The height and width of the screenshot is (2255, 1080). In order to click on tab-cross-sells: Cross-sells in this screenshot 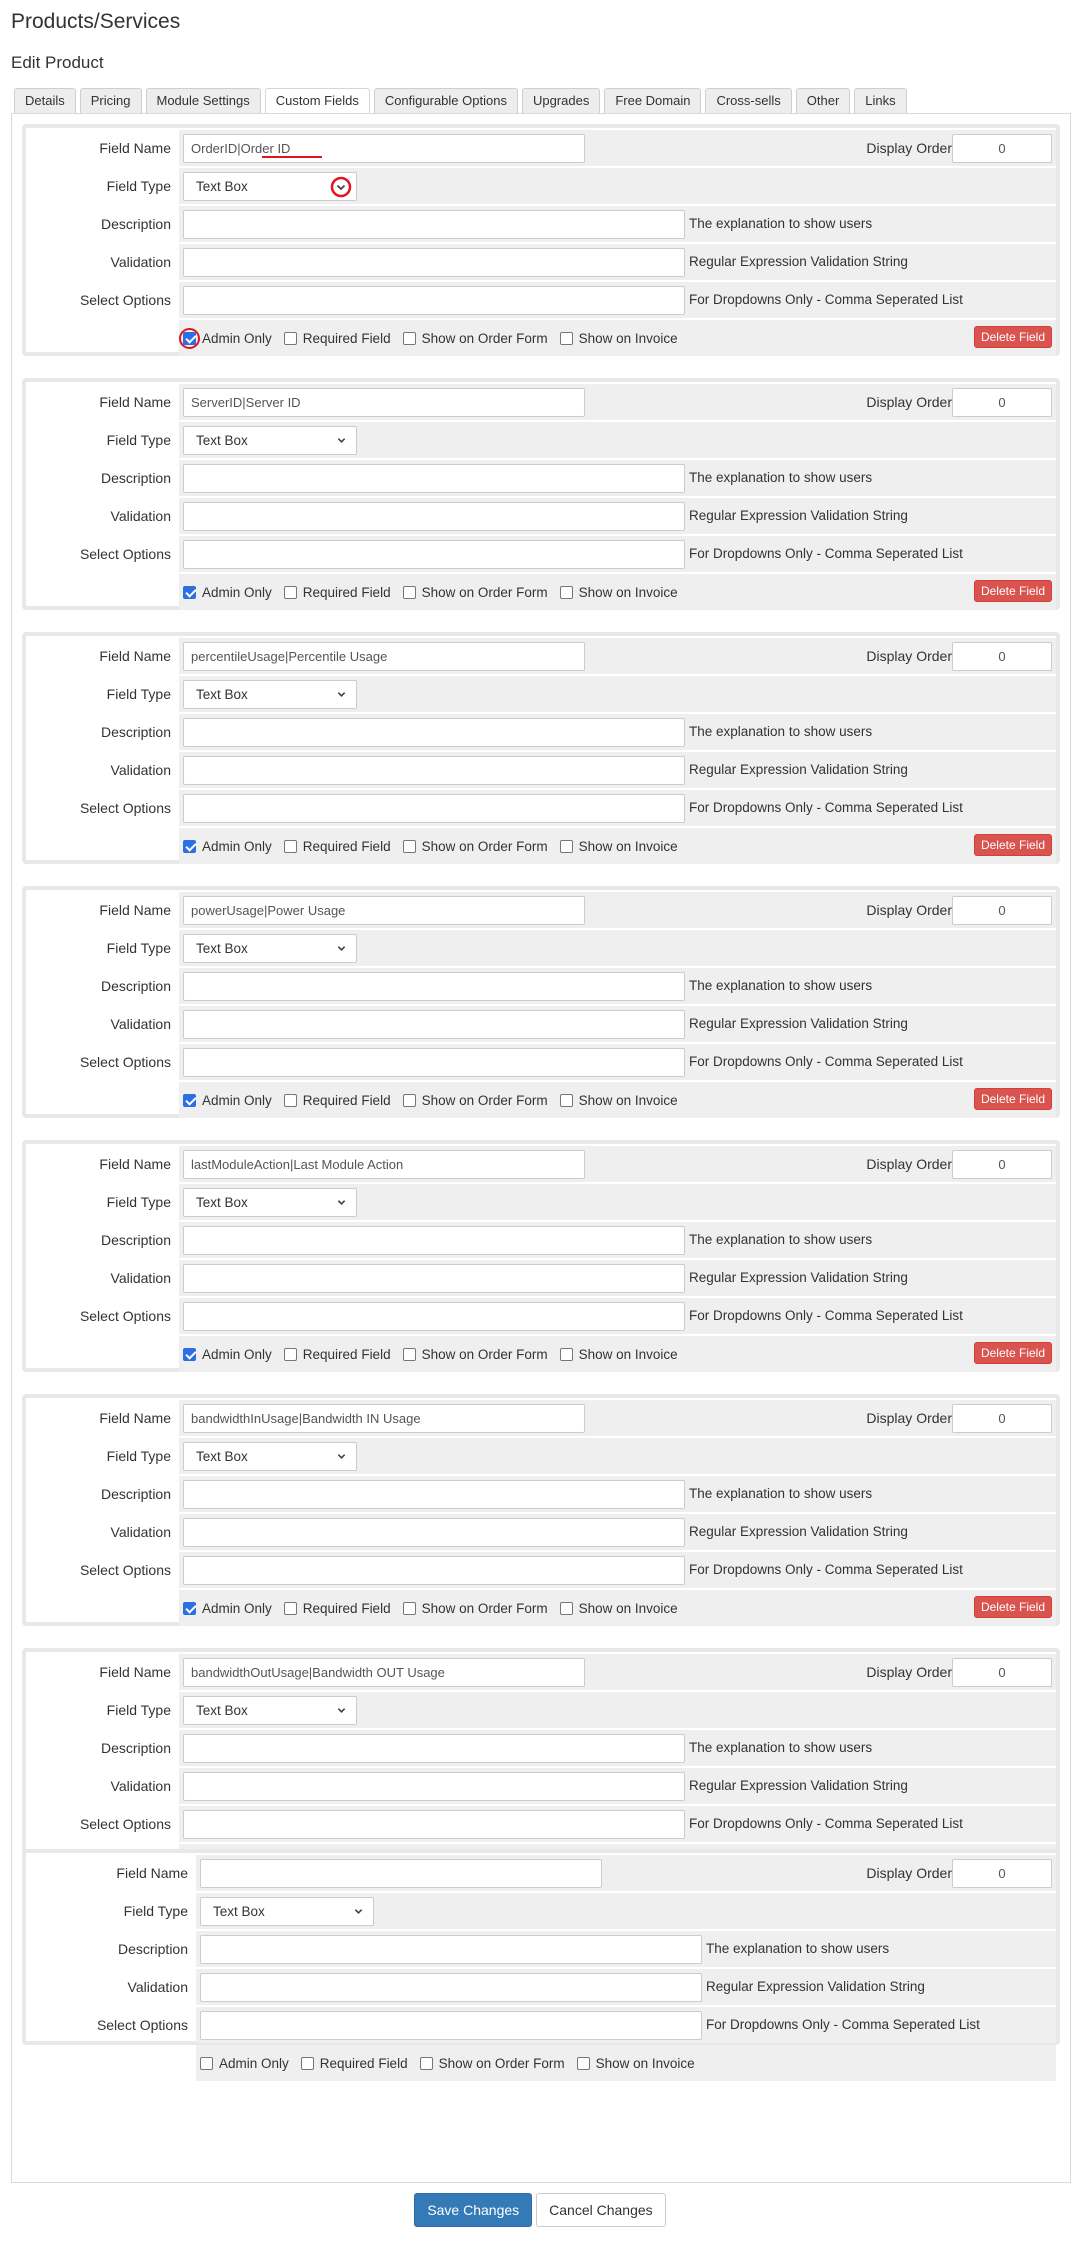, I will do `click(748, 100)`.